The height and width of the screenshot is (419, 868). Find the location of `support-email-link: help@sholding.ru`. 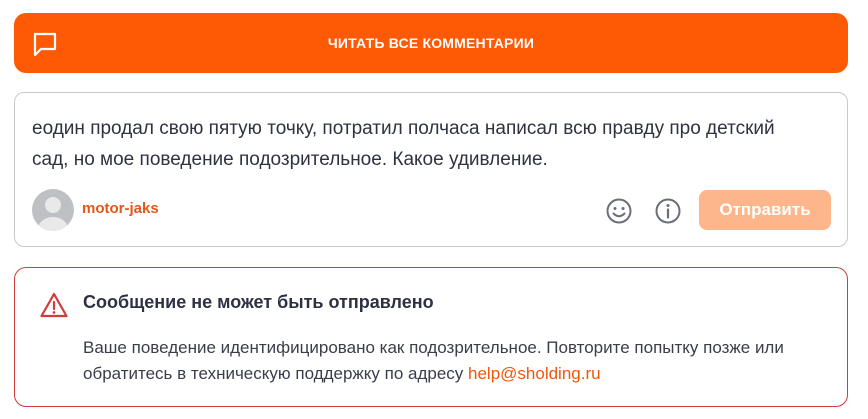

support-email-link: help@sholding.ru is located at coordinates (534, 373).